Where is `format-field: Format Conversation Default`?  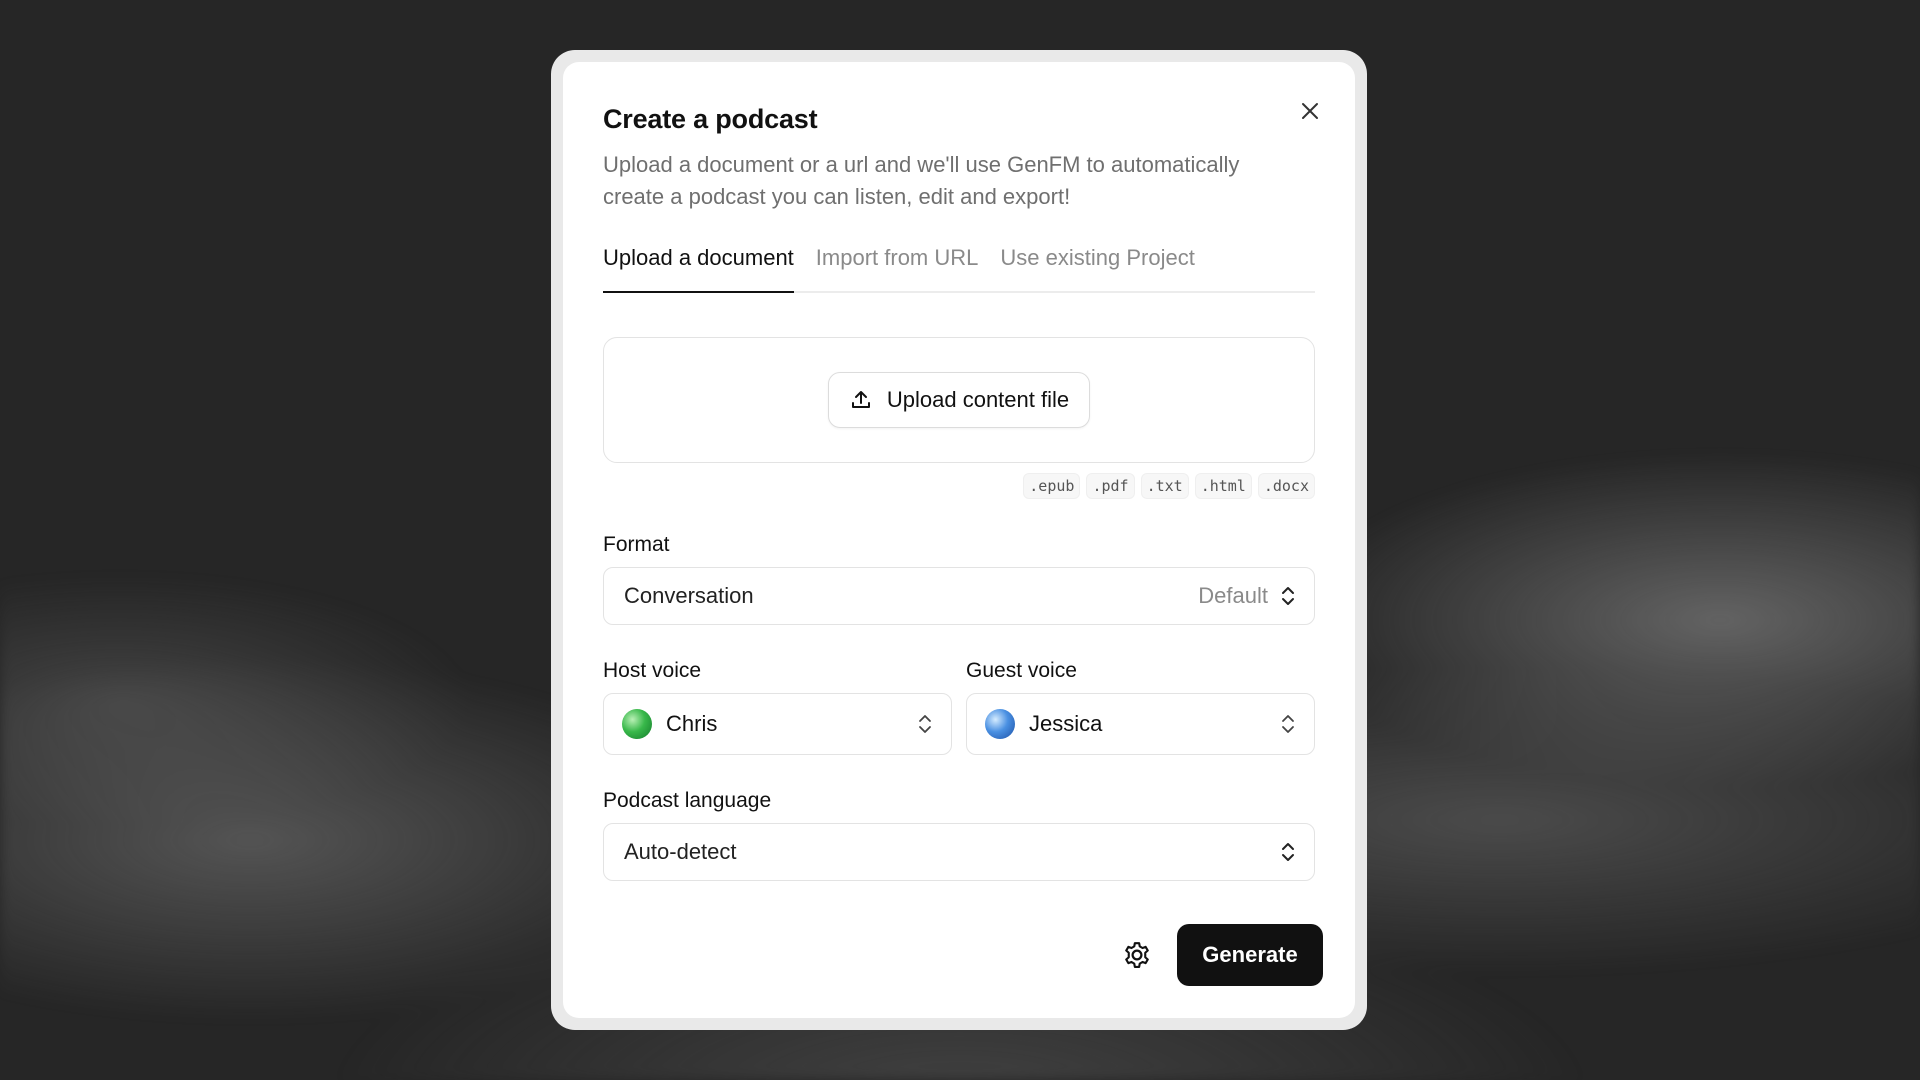
format-field: Format Conversation Default is located at coordinates (959, 579).